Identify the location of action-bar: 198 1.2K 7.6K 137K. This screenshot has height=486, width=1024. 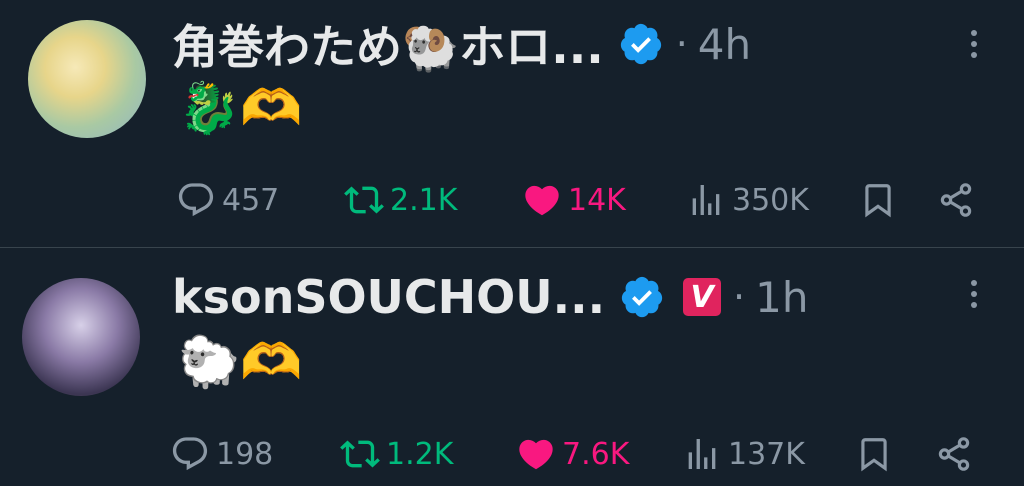
(512, 454).